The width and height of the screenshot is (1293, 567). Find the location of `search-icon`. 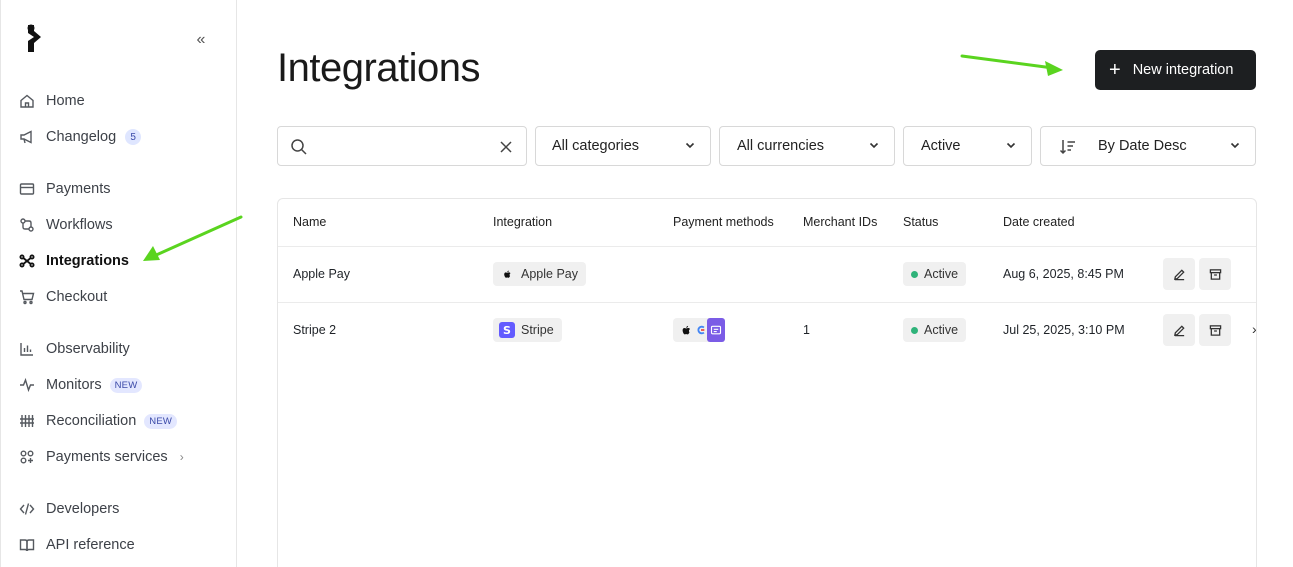

search-icon is located at coordinates (299, 147).